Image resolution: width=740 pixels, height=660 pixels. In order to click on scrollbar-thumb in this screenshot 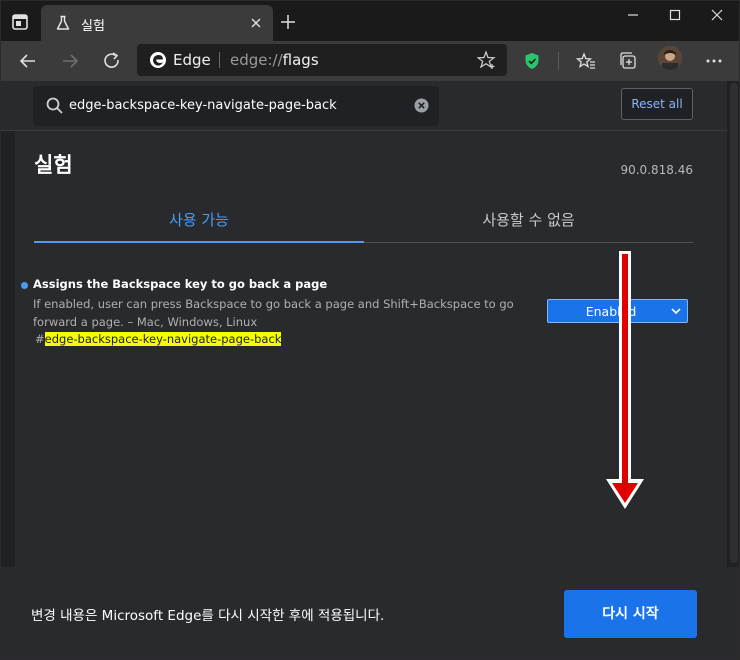, I will do `click(734, 323)`.